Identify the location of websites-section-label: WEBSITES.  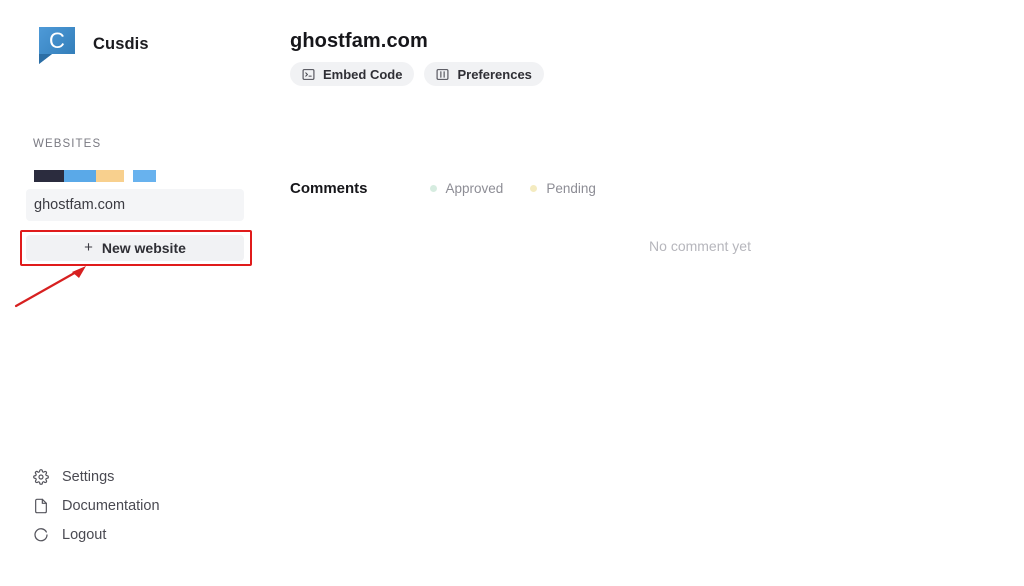
(67, 144).